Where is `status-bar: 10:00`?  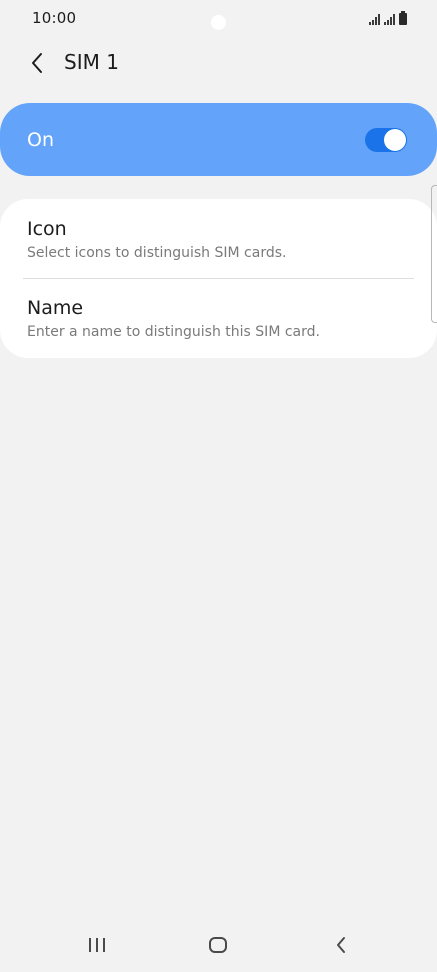 status-bar: 10:00 is located at coordinates (218, 19).